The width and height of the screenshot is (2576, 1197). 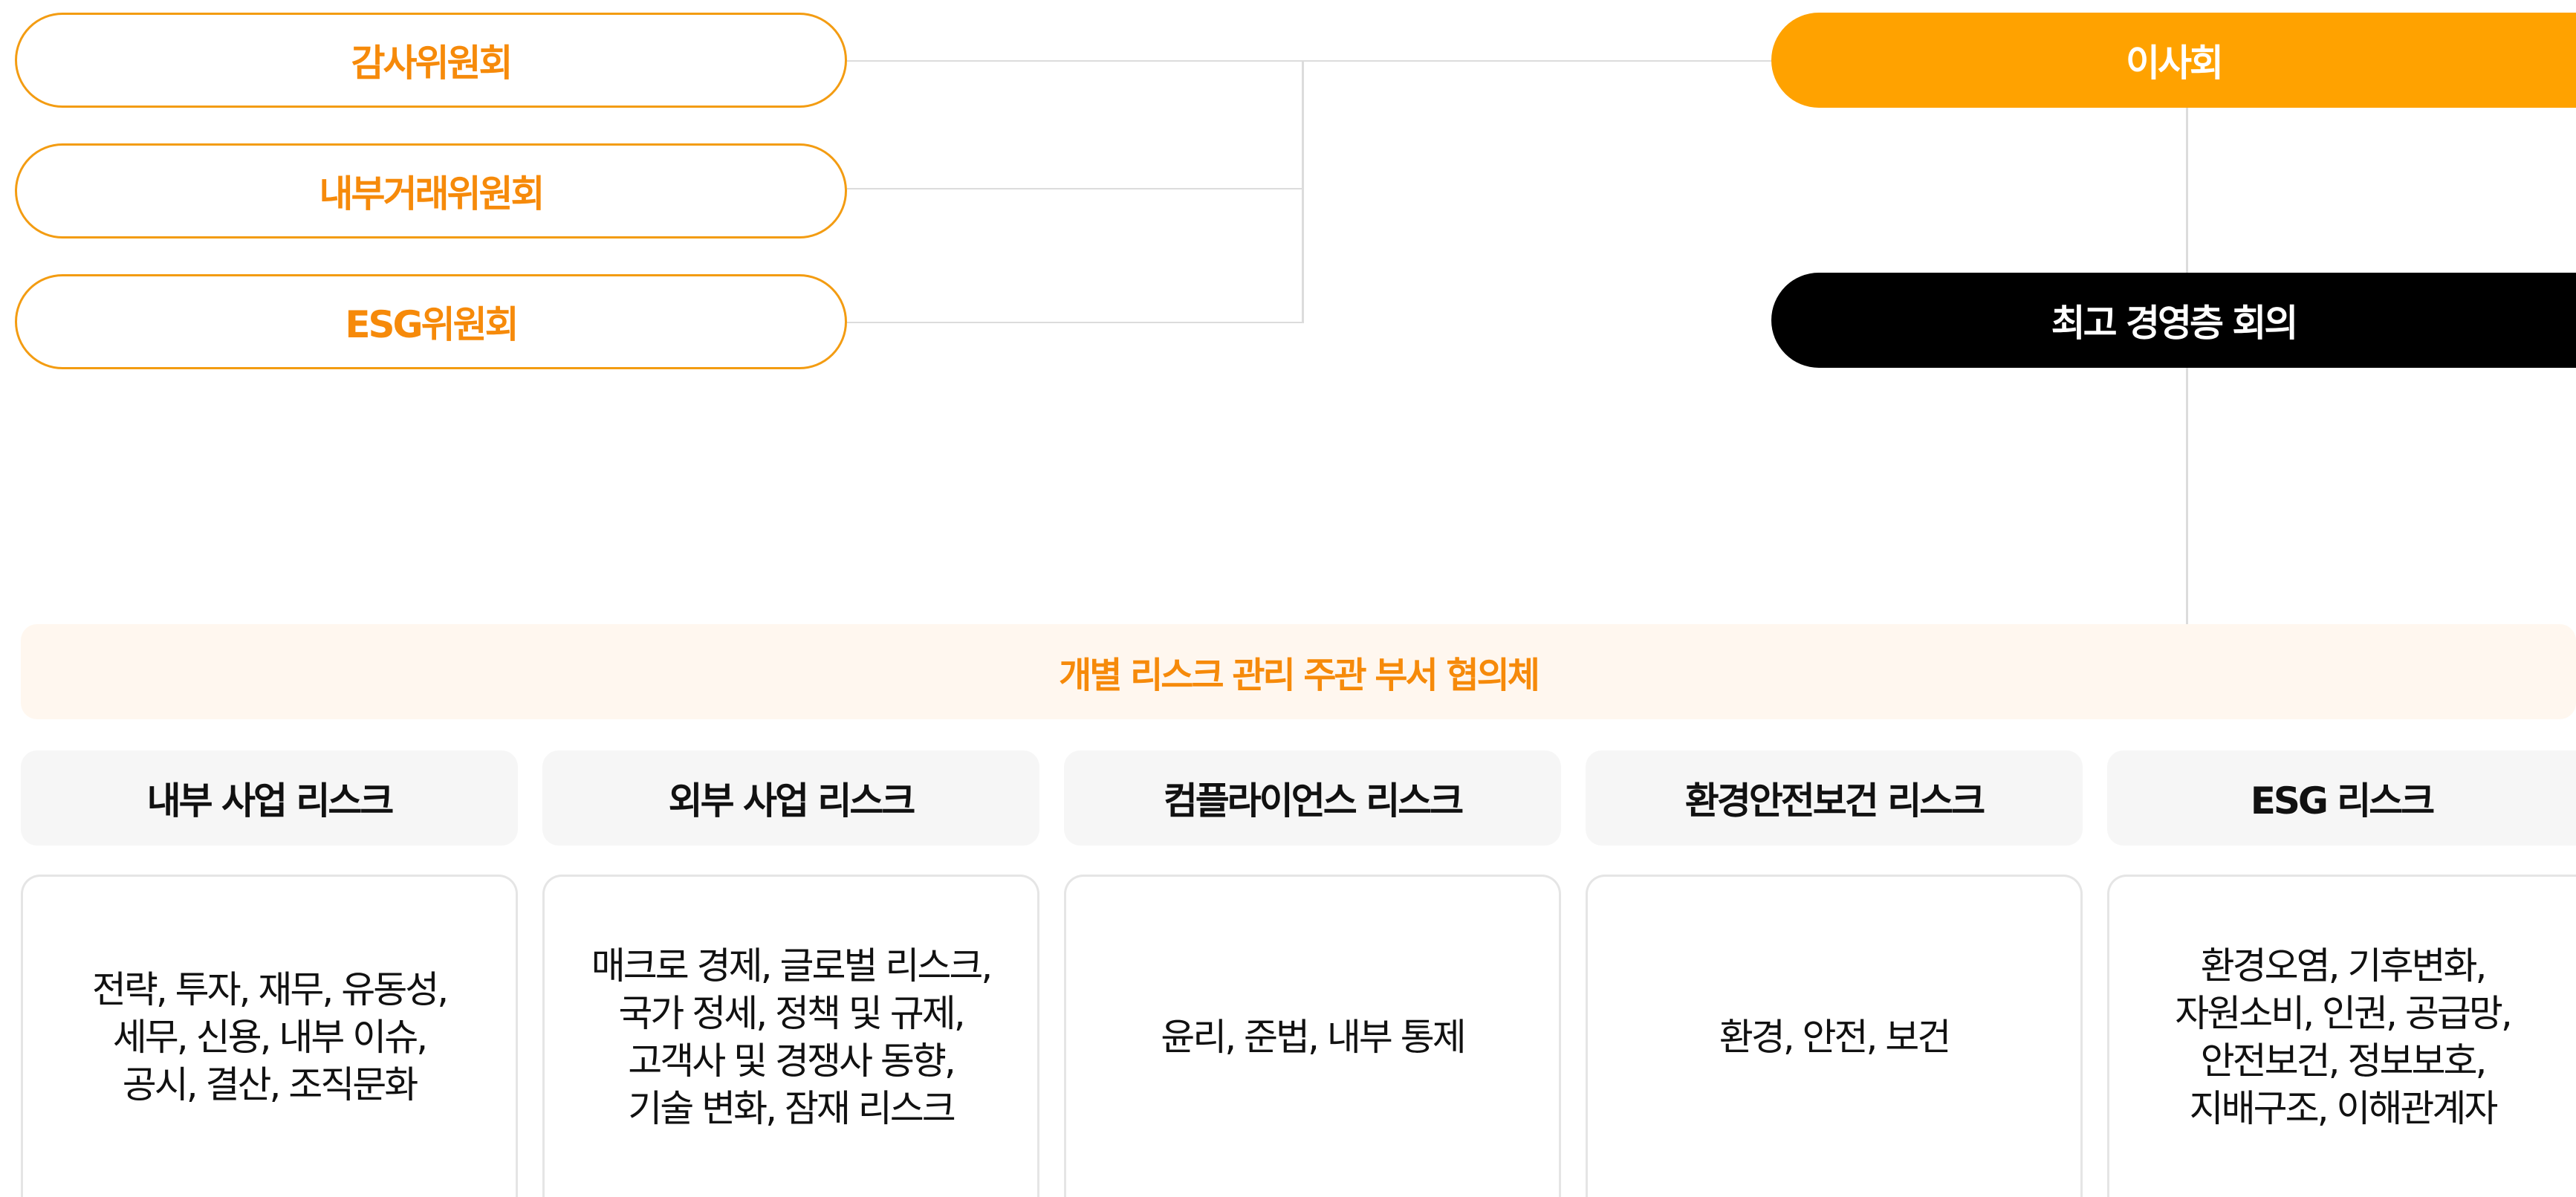 I want to click on committee-esg: ESG위원회, so click(x=431, y=322).